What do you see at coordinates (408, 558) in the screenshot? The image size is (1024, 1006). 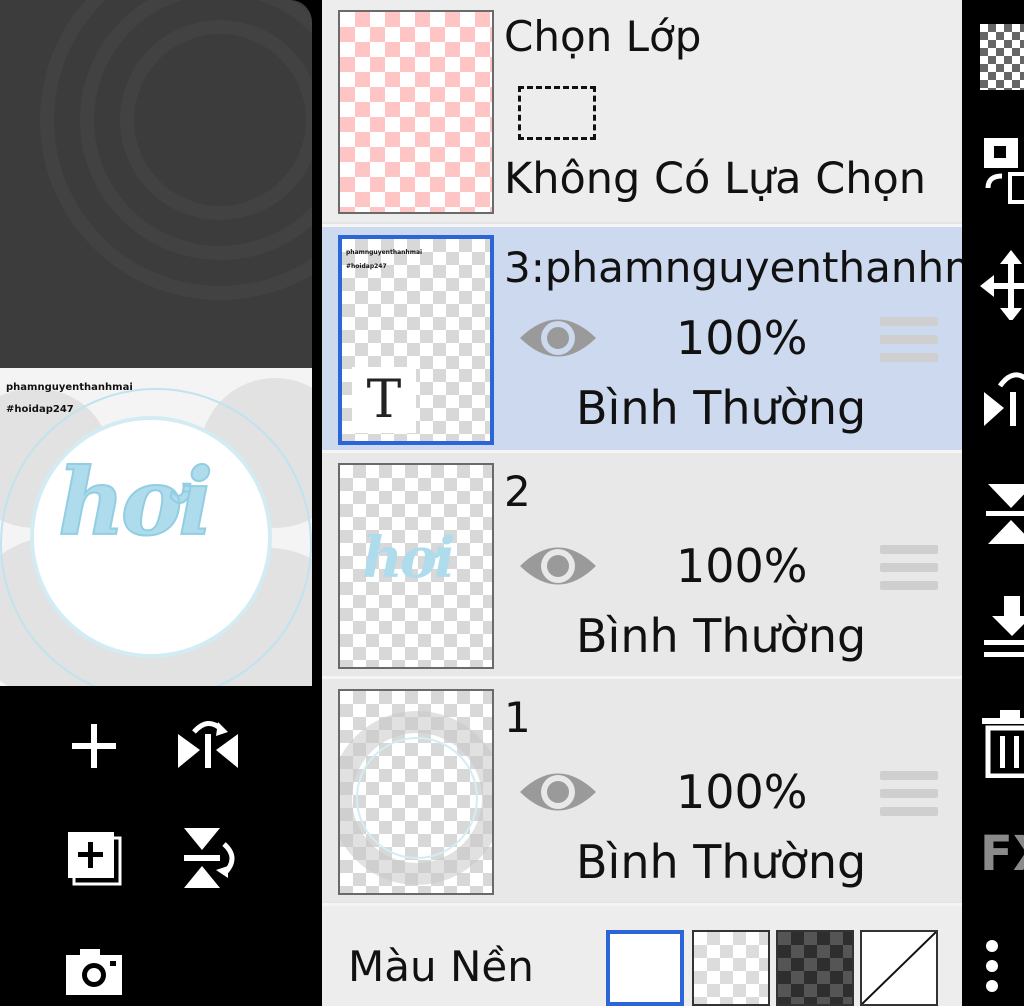 I see `thumb-artwork: hơi` at bounding box center [408, 558].